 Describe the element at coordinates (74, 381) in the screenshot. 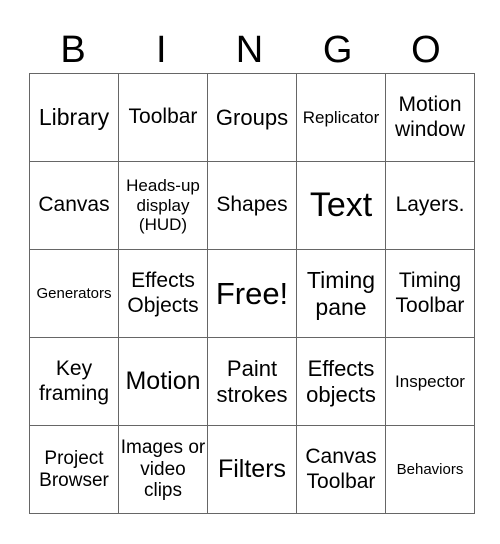

I see `bingo-cell: Key framing` at that location.